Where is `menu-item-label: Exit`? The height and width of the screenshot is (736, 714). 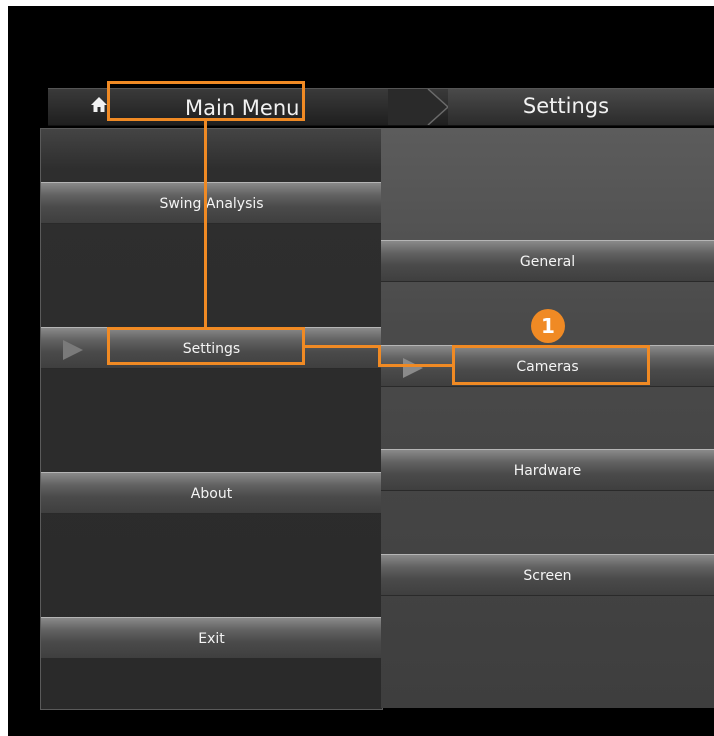
menu-item-label: Exit is located at coordinates (211, 639).